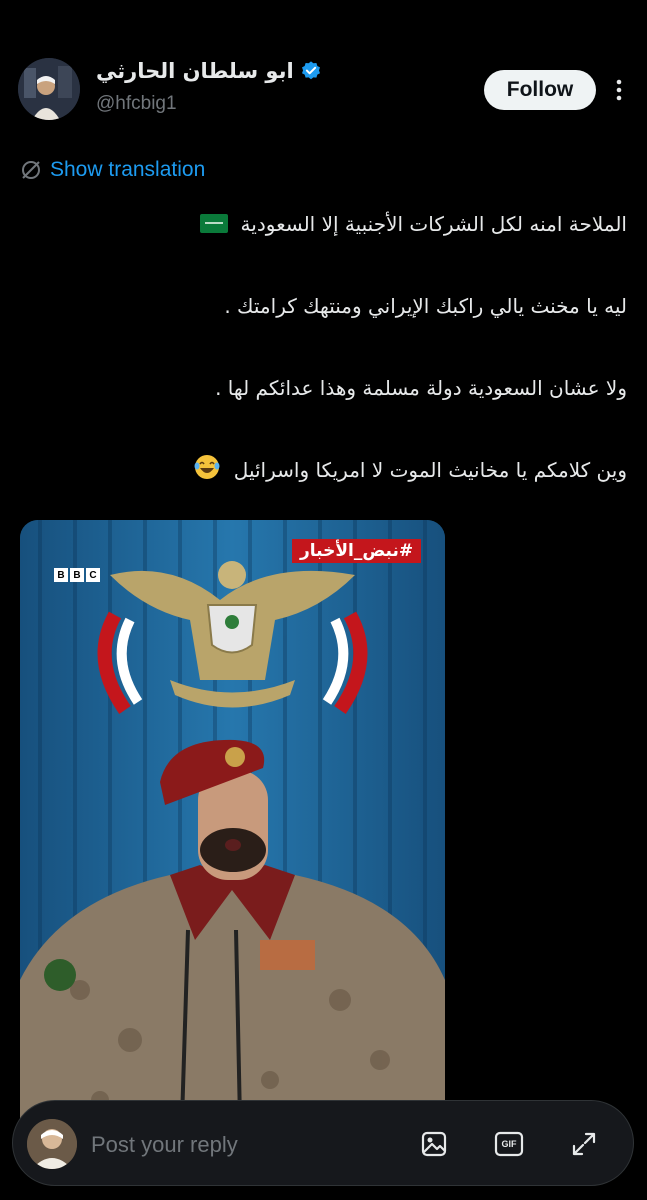  I want to click on laughing-tears-emoji-icon, so click(207, 467).